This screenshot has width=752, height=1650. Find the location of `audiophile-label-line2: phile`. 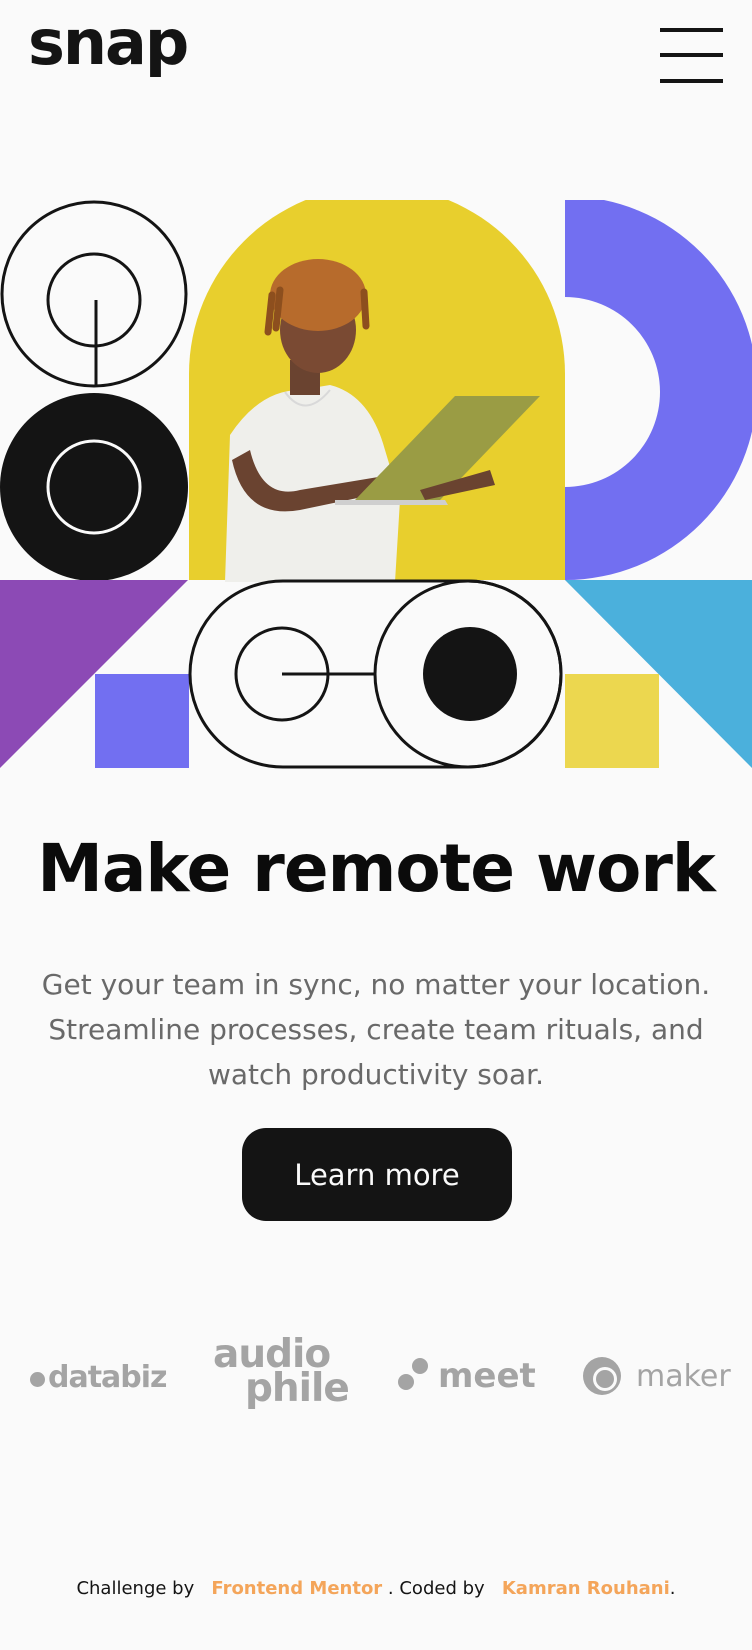

audiophile-label-line2: phile is located at coordinates (297, 1388).